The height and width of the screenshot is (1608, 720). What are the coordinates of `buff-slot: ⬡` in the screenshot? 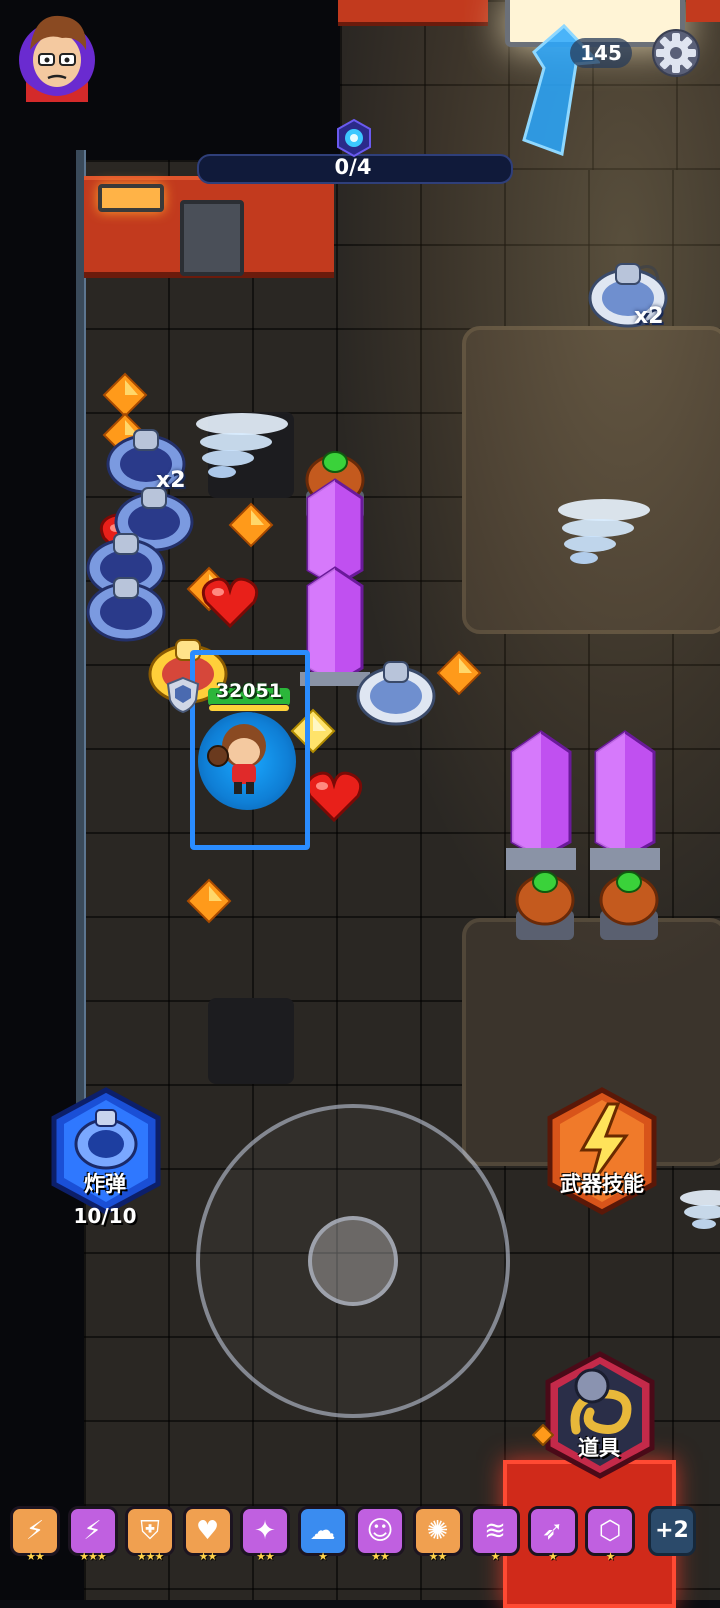 It's located at (610, 1531).